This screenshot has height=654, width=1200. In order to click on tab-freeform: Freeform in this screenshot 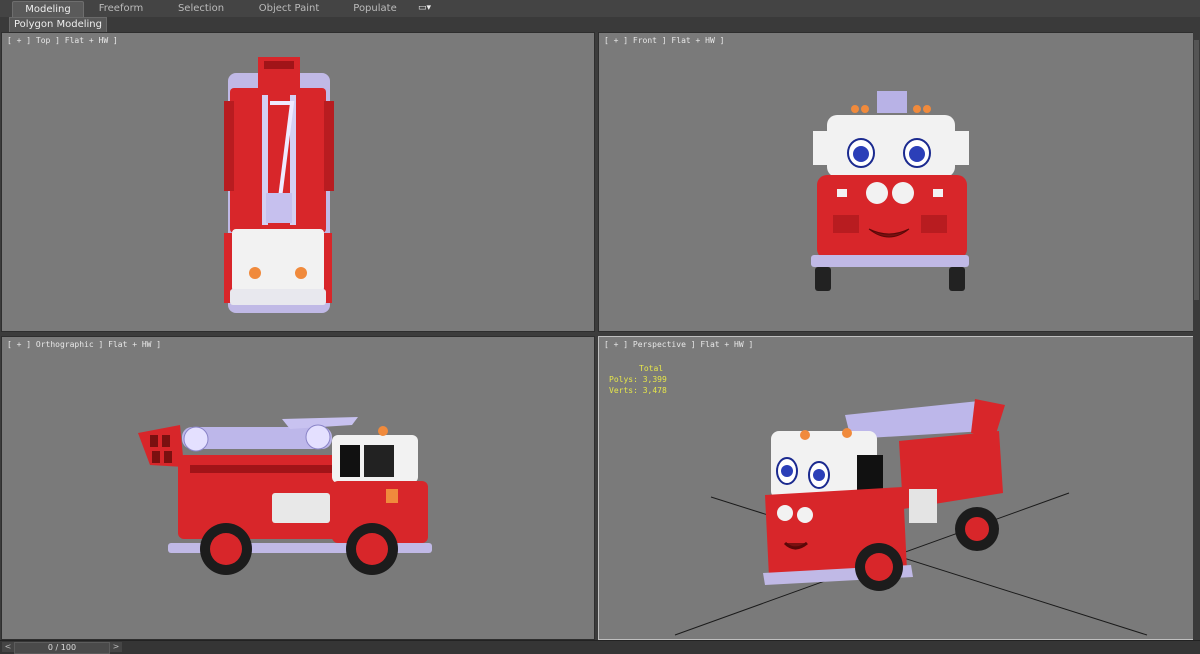, I will do `click(121, 8)`.